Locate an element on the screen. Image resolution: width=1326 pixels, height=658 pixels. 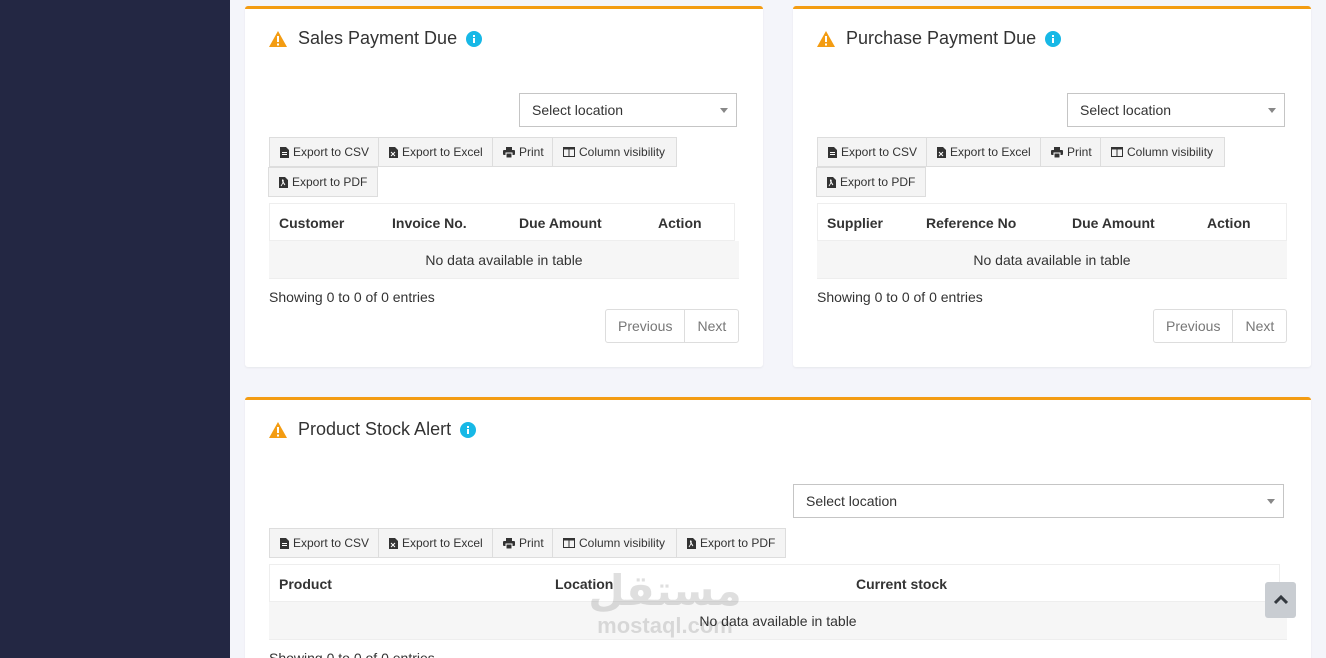
stock-alert-title: Product Stock Alert is located at coordinates (375, 429).